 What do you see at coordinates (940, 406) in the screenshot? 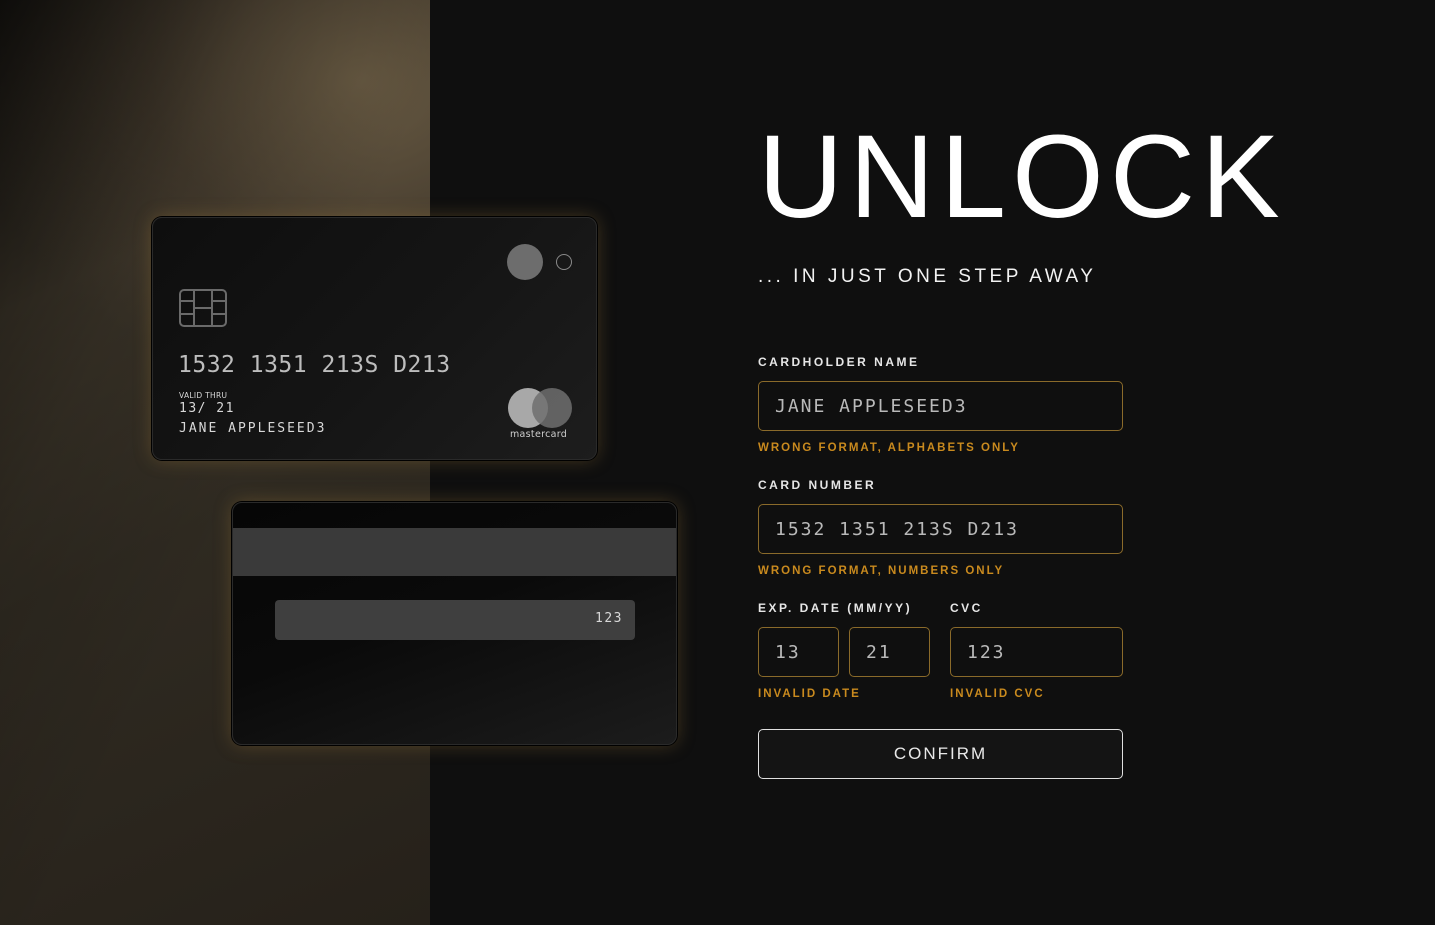
I see `cardholder-name-input` at bounding box center [940, 406].